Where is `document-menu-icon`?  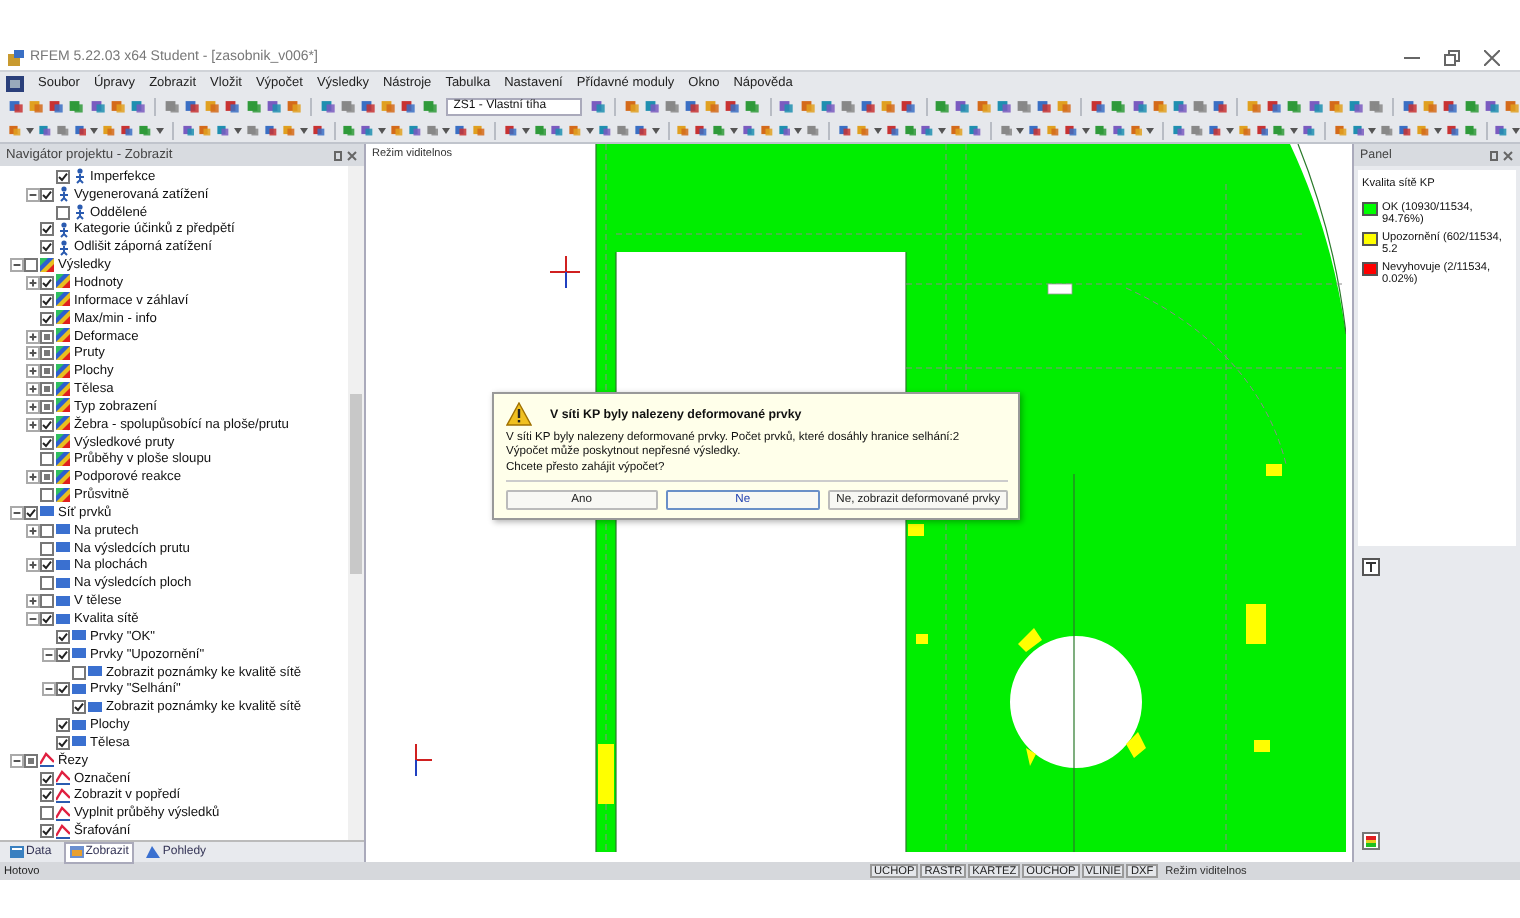 document-menu-icon is located at coordinates (15, 83).